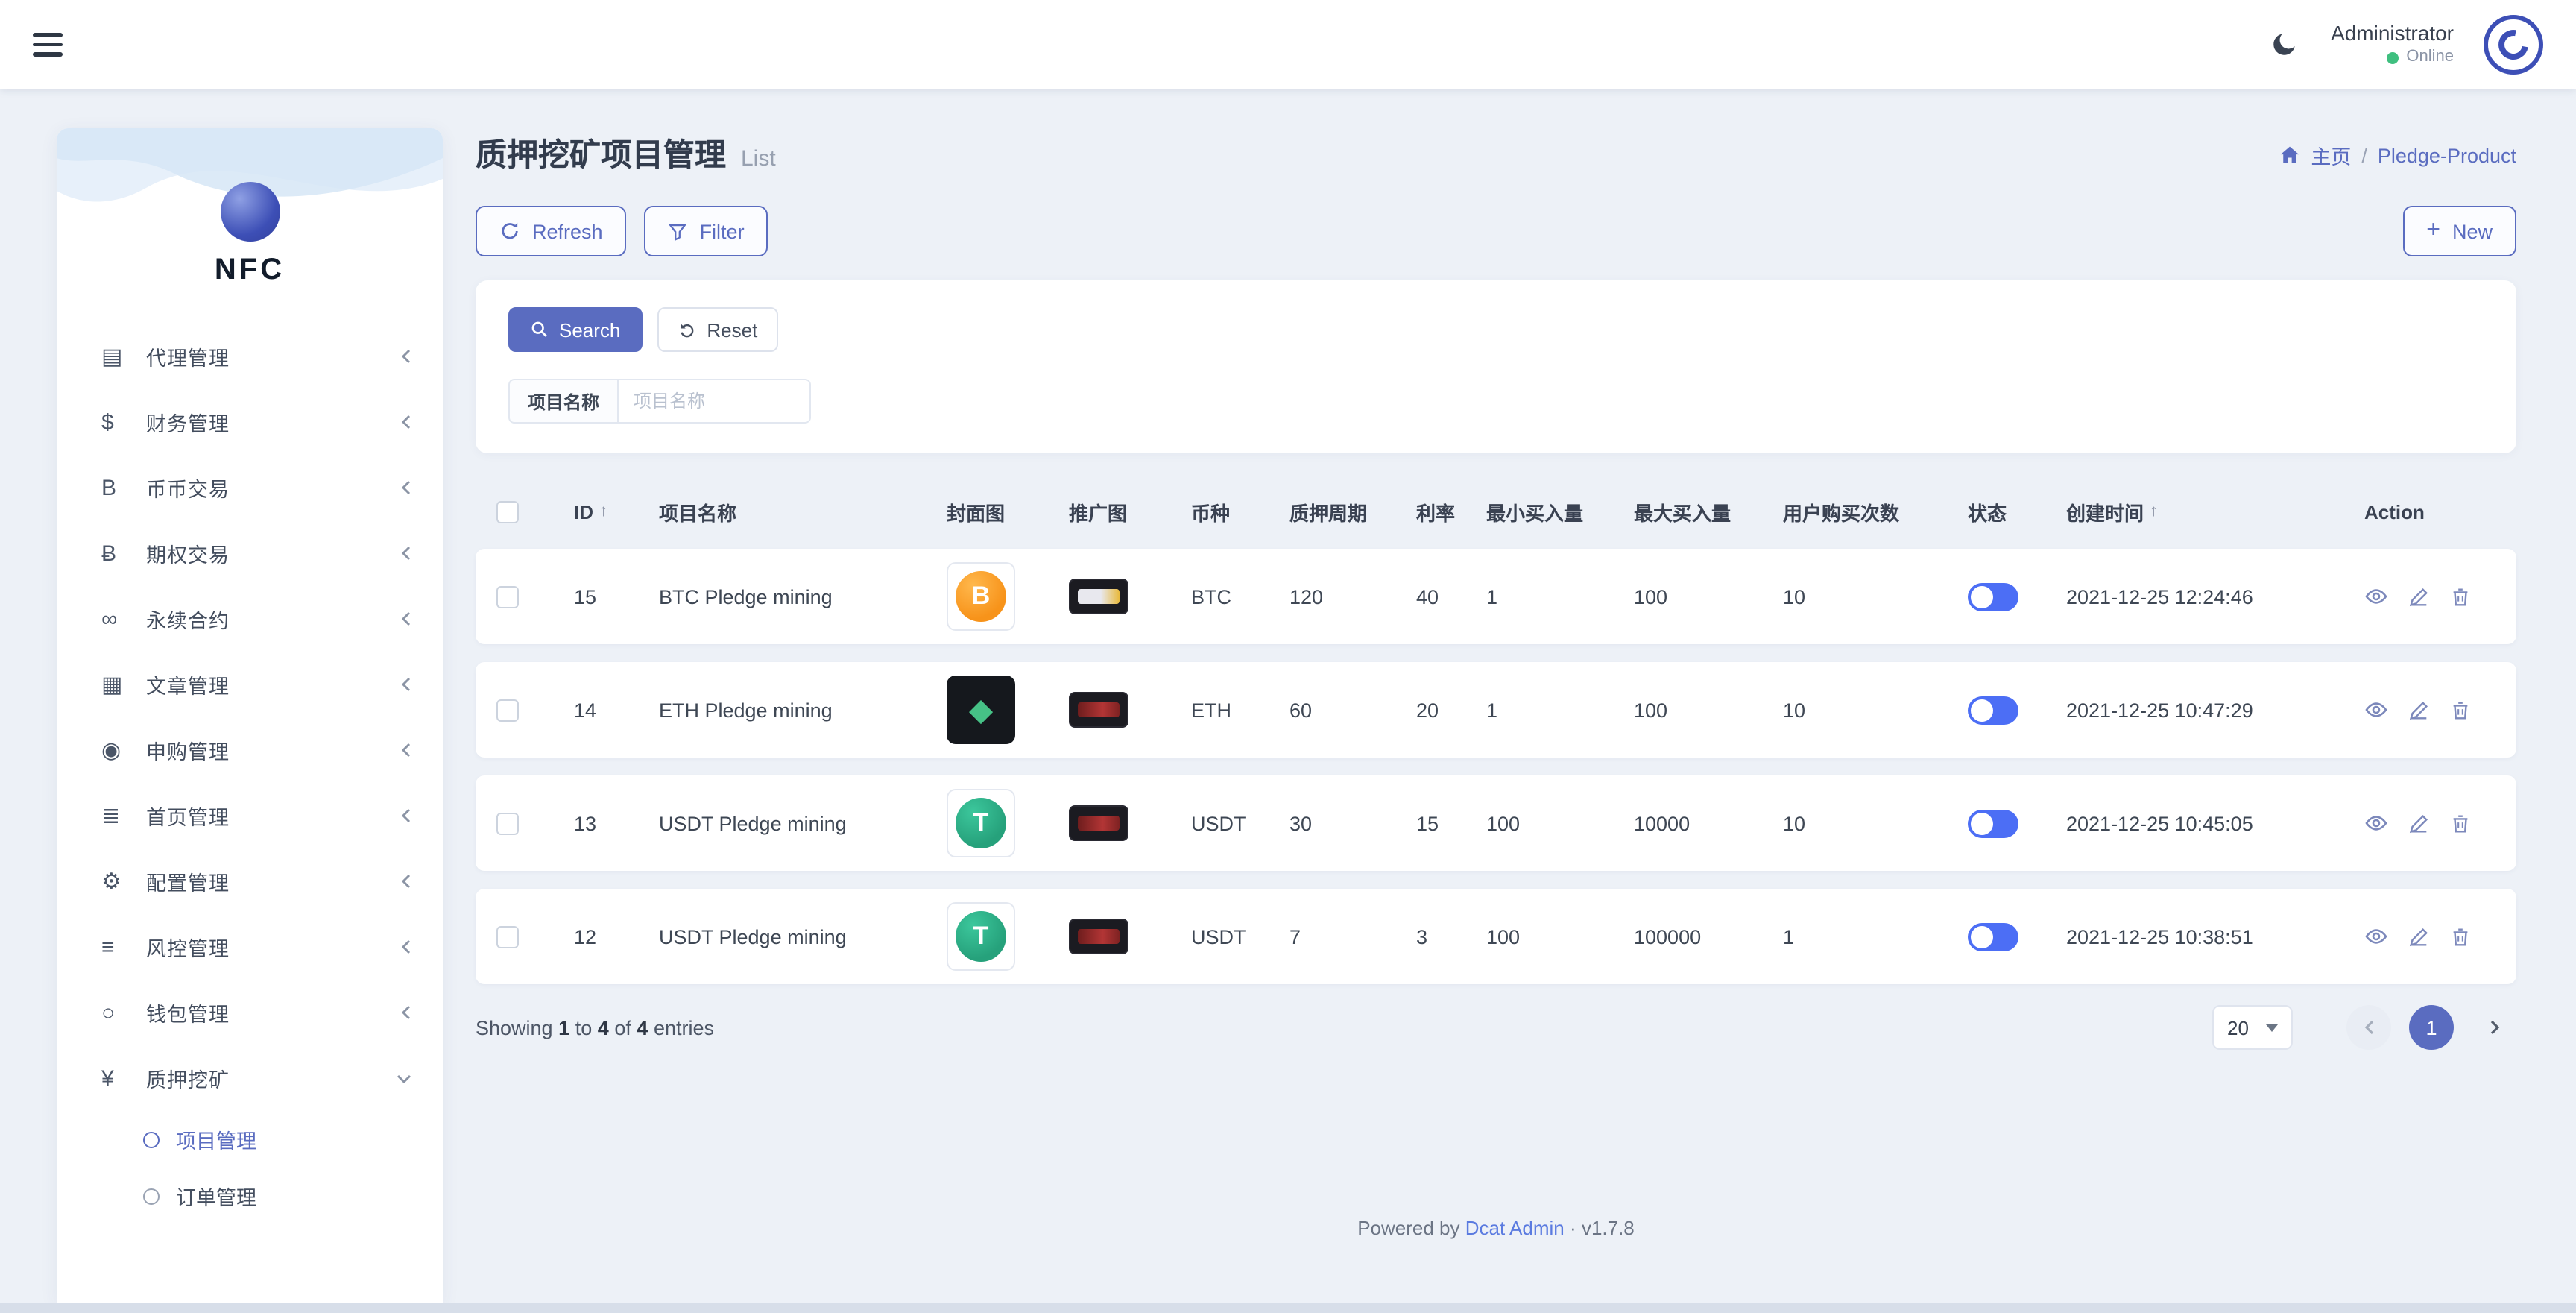 The height and width of the screenshot is (1313, 2576). I want to click on column-header-period: 质押周期, so click(1328, 513).